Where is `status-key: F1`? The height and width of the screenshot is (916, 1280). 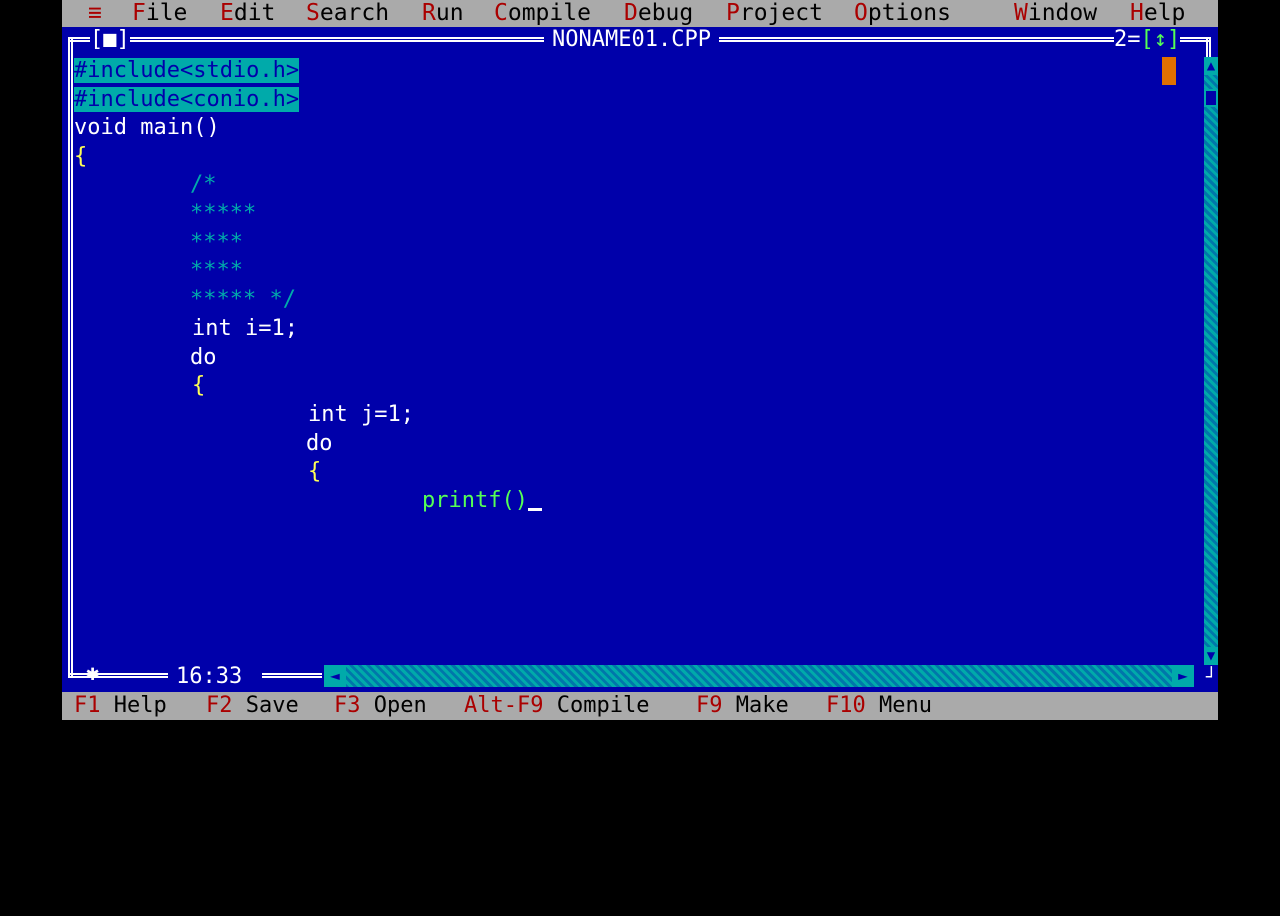
status-key: F1 is located at coordinates (87, 705).